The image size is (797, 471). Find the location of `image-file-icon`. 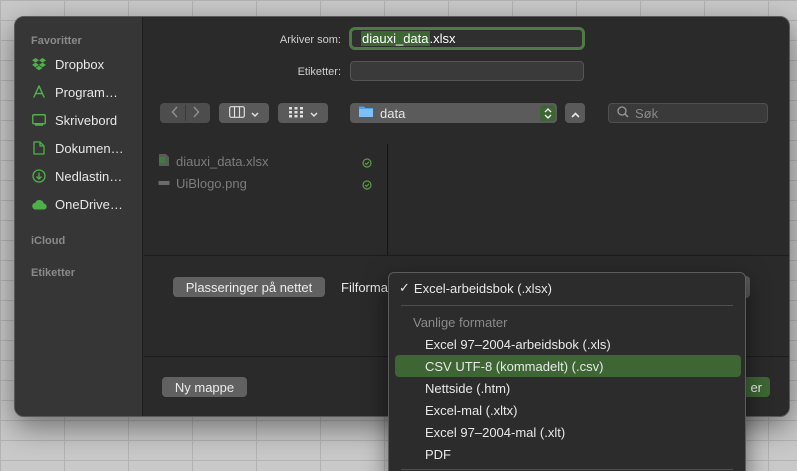

image-file-icon is located at coordinates (164, 183).